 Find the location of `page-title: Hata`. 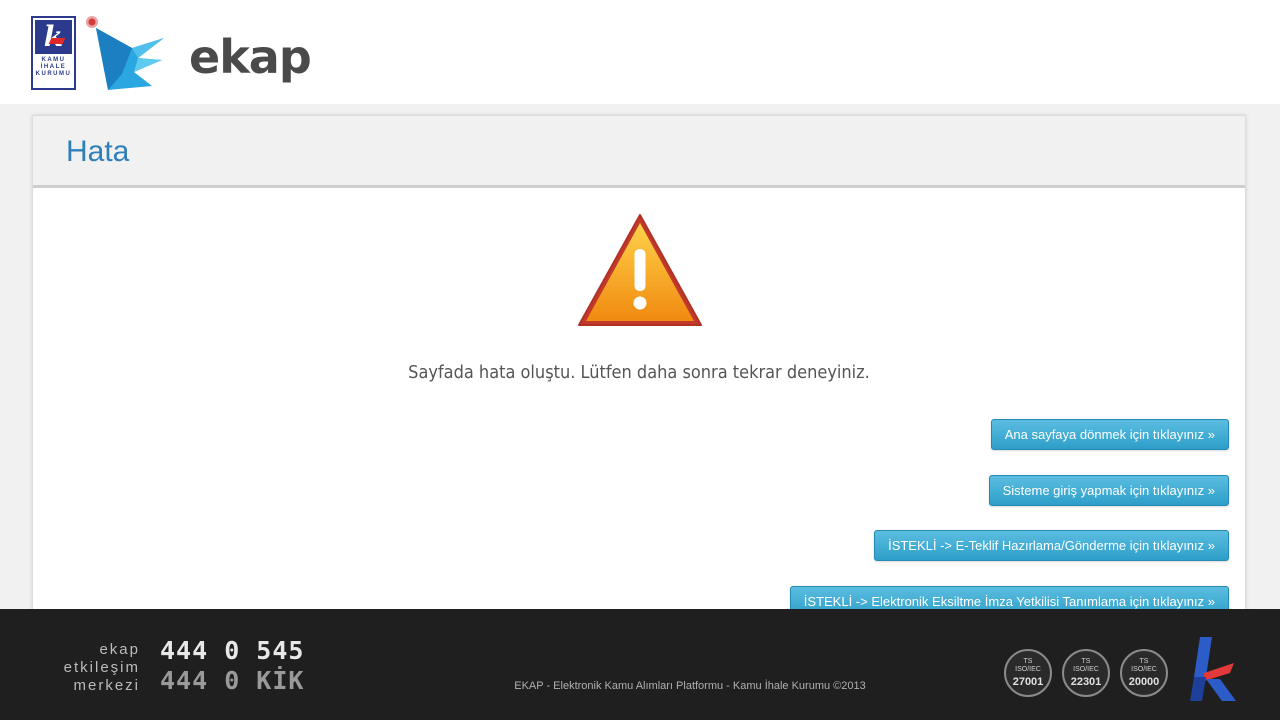

page-title: Hata is located at coordinates (98, 151).